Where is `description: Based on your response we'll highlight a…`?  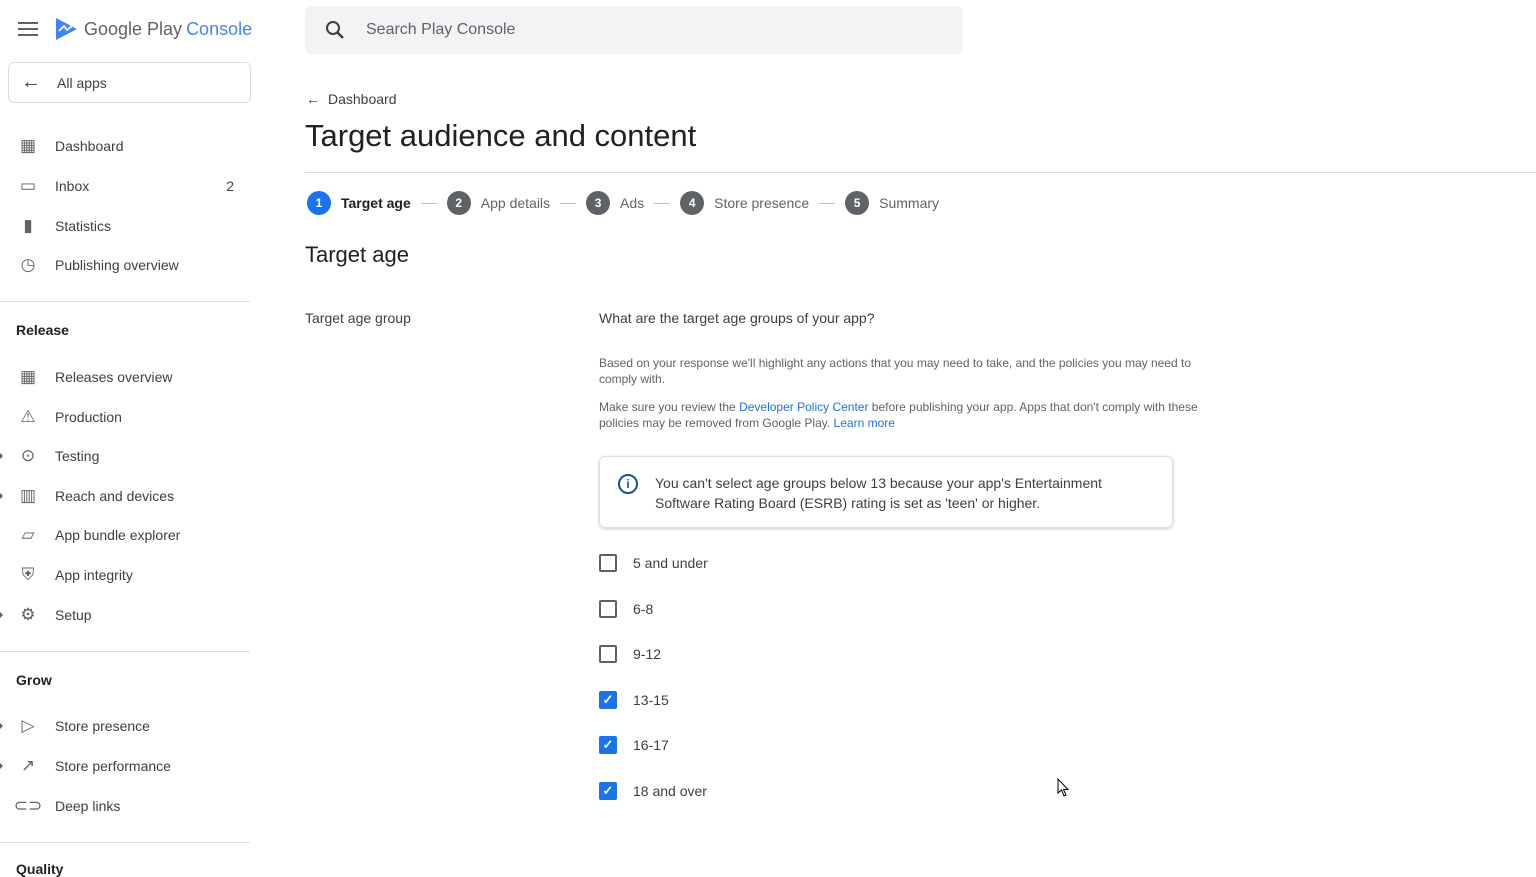 description: Based on your response we'll highlight a… is located at coordinates (895, 371).